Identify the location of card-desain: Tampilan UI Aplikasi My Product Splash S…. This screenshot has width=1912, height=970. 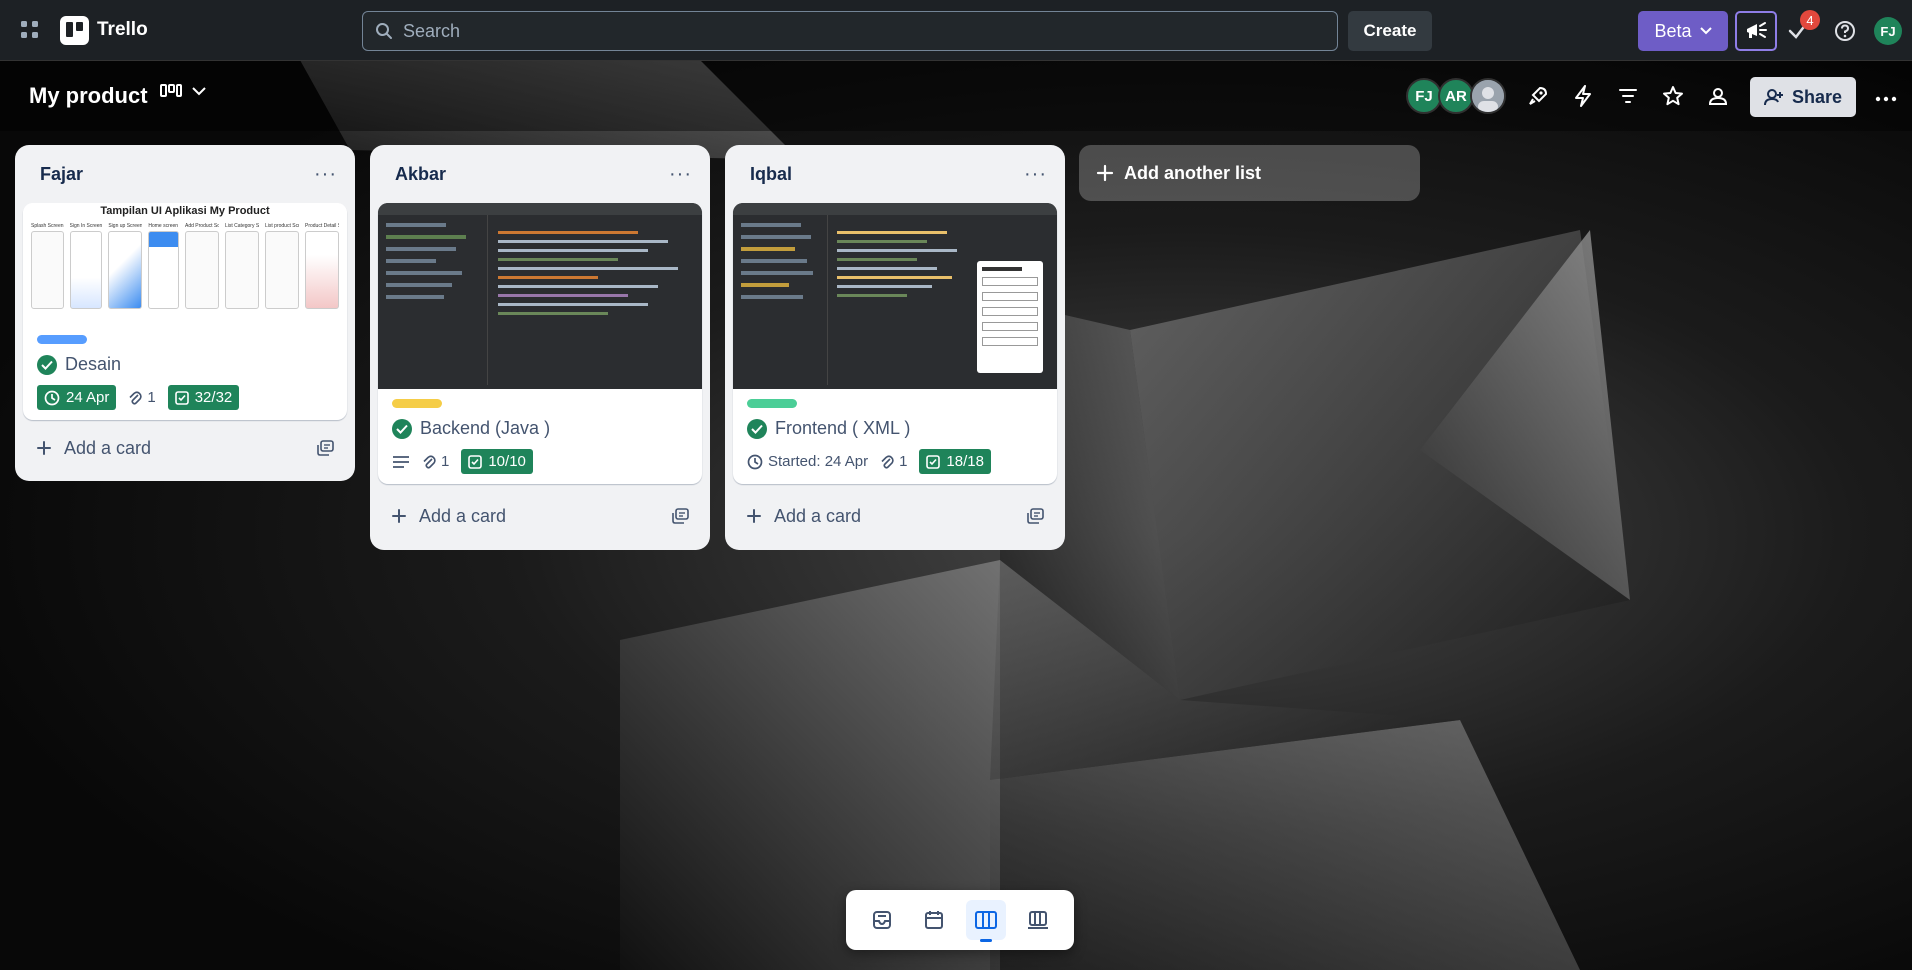
(185, 311).